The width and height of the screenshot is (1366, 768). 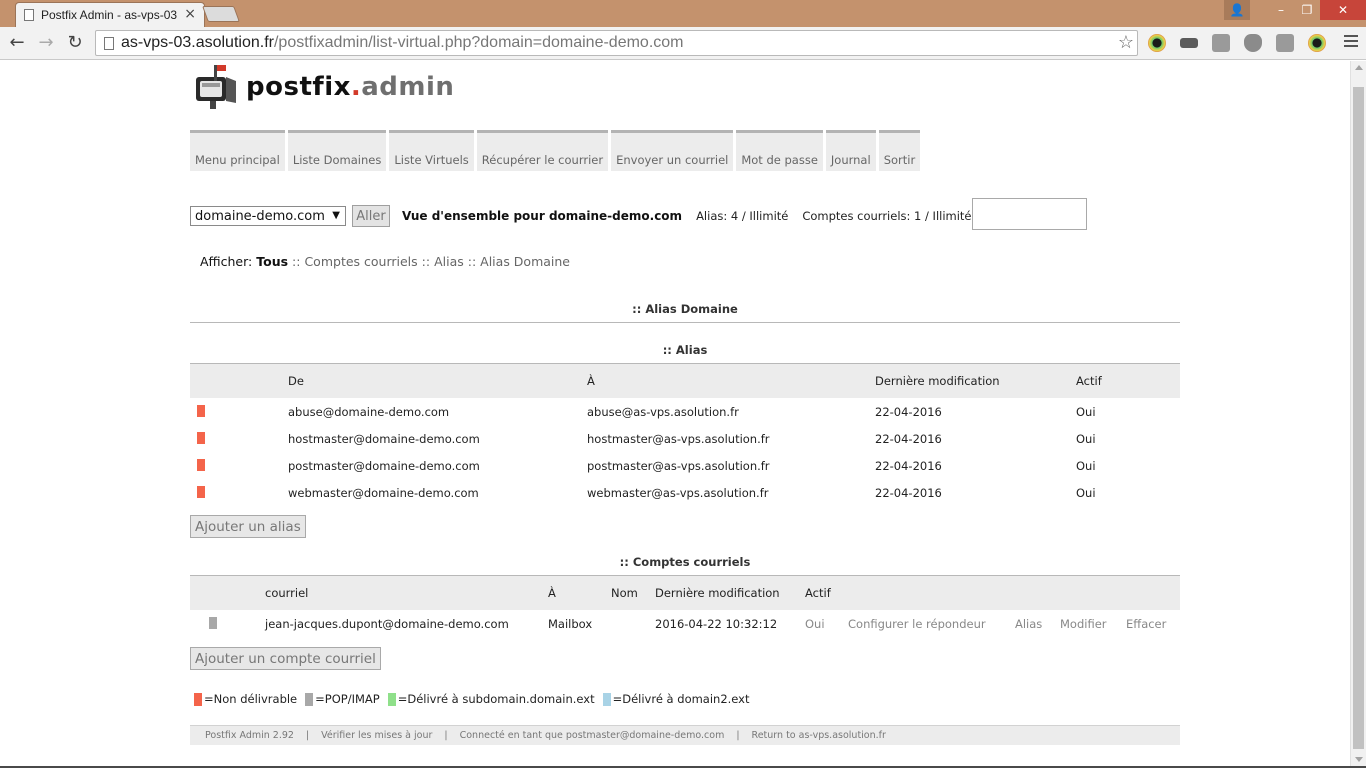 I want to click on legend-item: =Non délivrable, so click(x=245, y=699).